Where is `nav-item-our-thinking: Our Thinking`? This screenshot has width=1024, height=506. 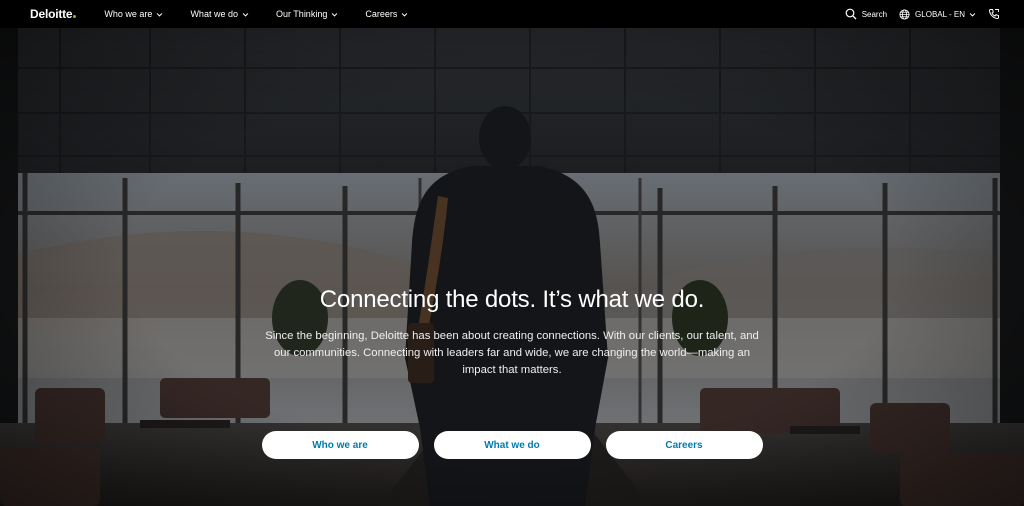 nav-item-our-thinking: Our Thinking is located at coordinates (307, 14).